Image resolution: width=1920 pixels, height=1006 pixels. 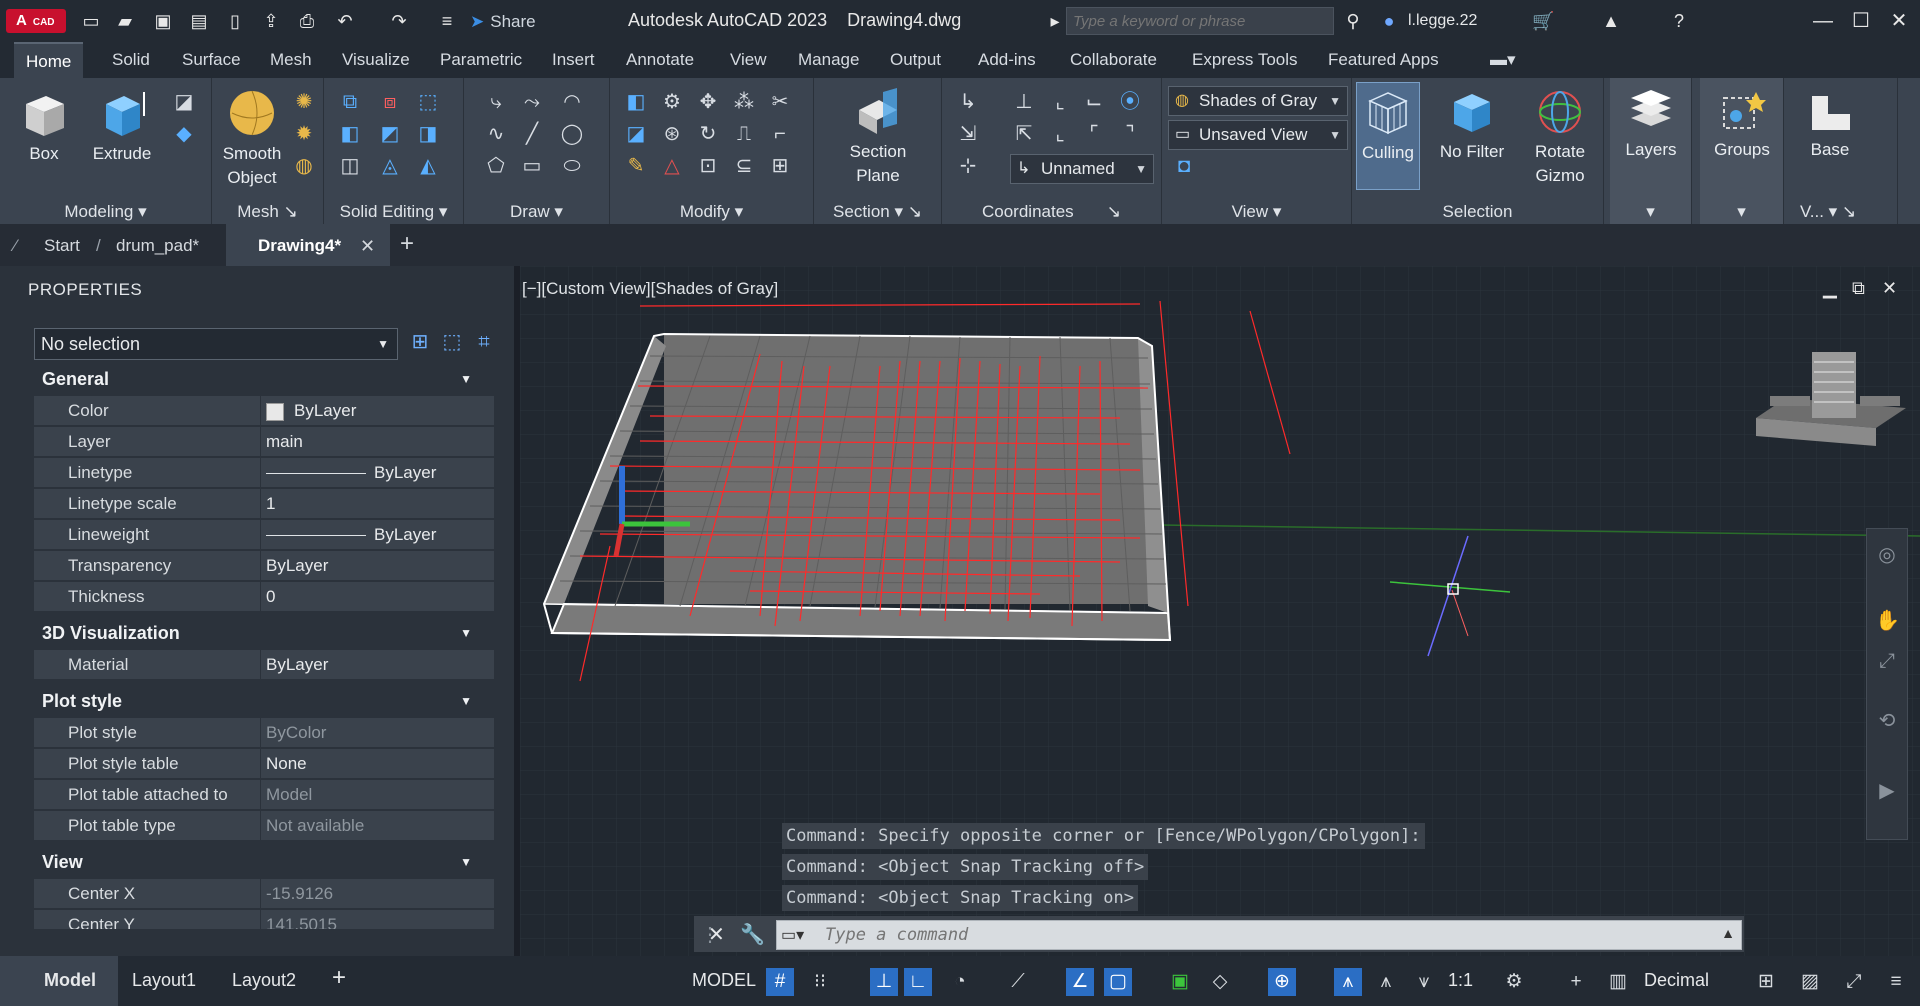 I want to click on new-tab-button: +, so click(x=407, y=244).